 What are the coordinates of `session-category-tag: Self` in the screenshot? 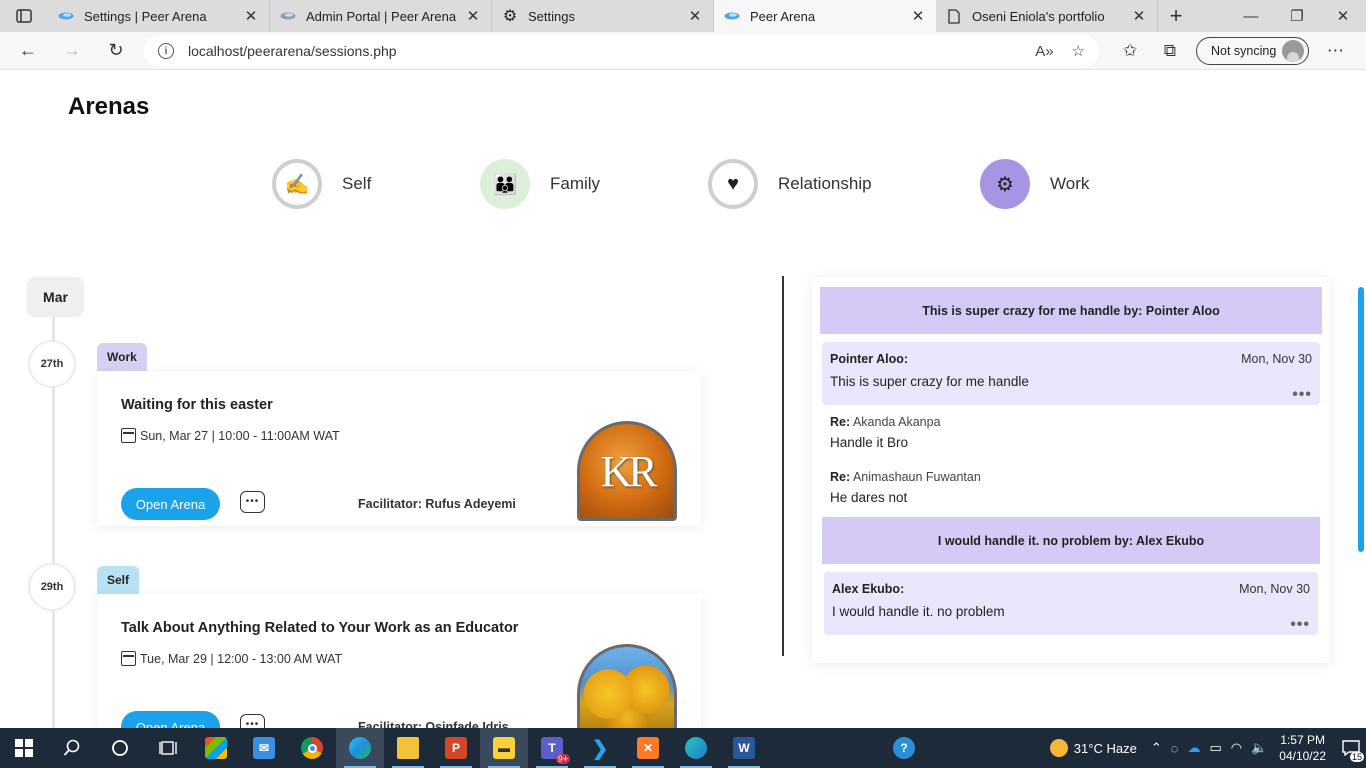 It's located at (118, 580).